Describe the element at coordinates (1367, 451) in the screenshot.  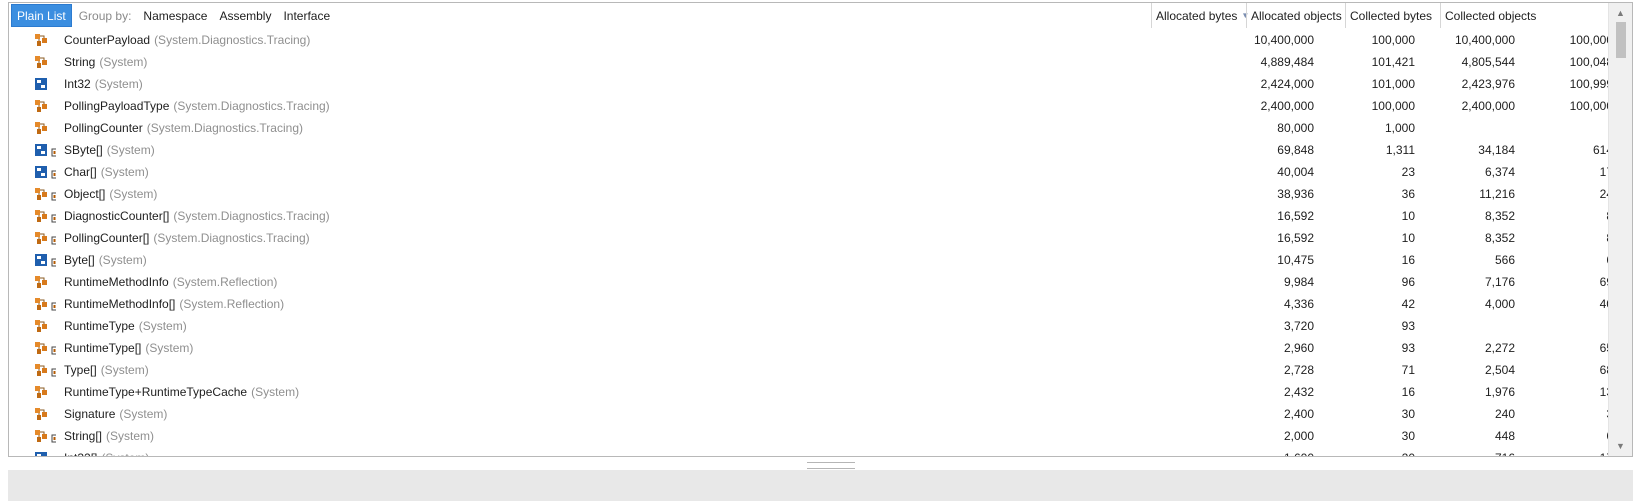
I see `allocated-objects-cell: 20` at that location.